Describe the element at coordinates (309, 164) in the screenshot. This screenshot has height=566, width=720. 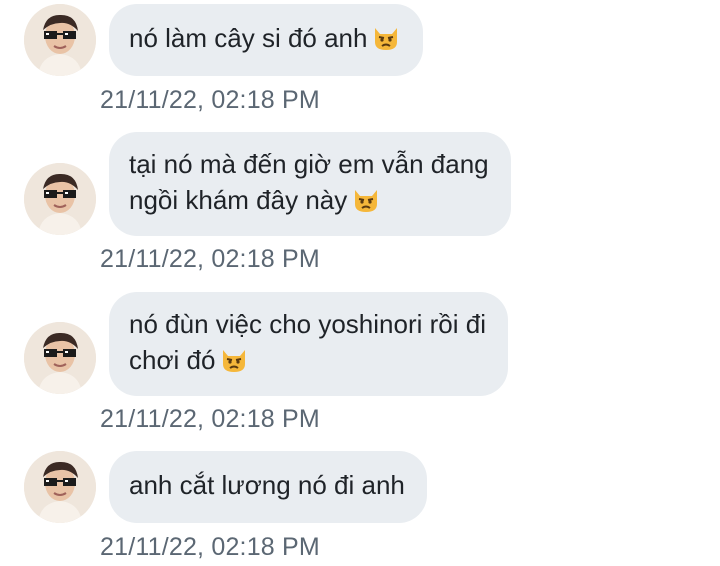
I see `message-text-line: tại nó mà đến giờ em vẫn đang` at that location.